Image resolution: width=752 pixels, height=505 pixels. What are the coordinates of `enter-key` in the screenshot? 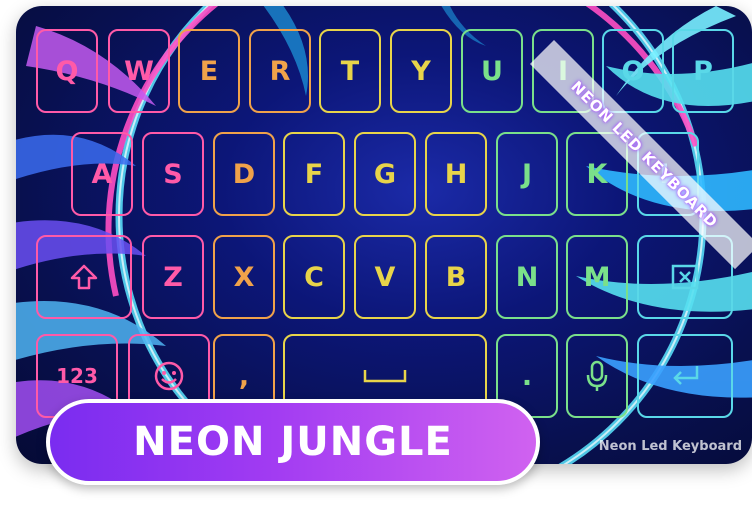 It's located at (685, 376).